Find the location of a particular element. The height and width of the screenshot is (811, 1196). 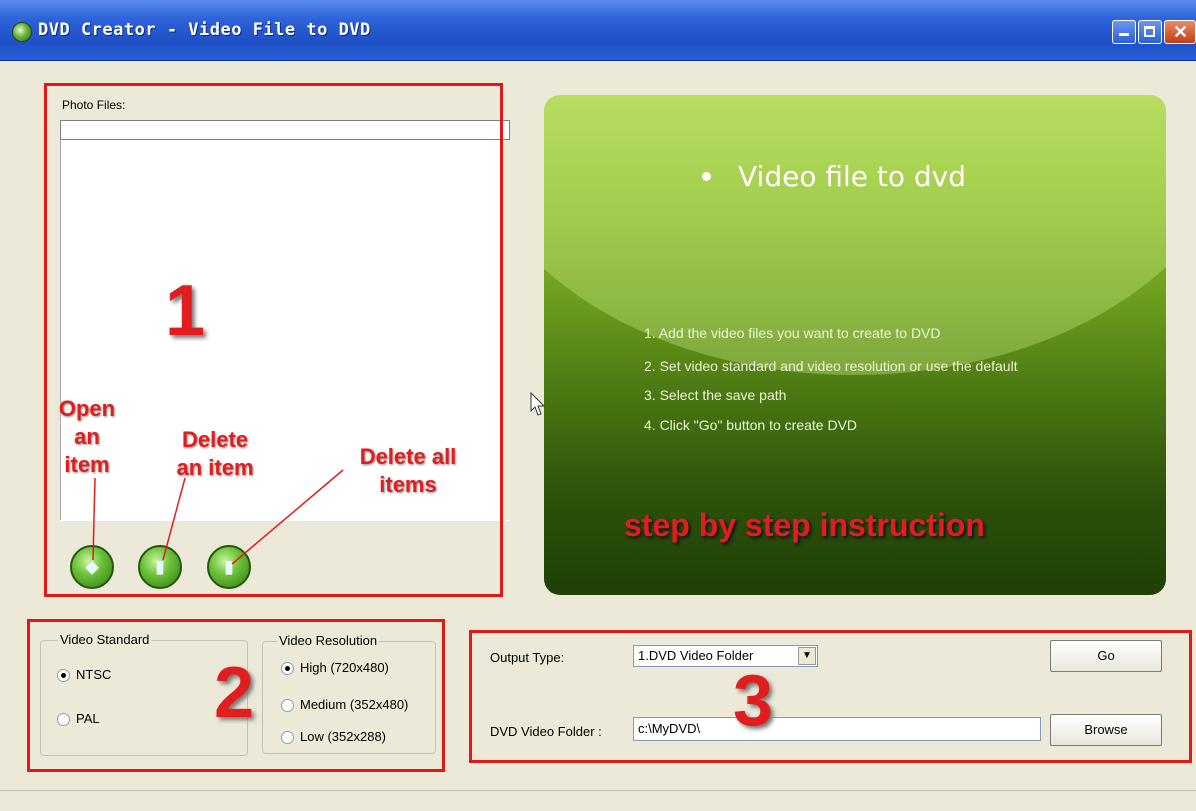

minimize-icon is located at coordinates (1124, 34).